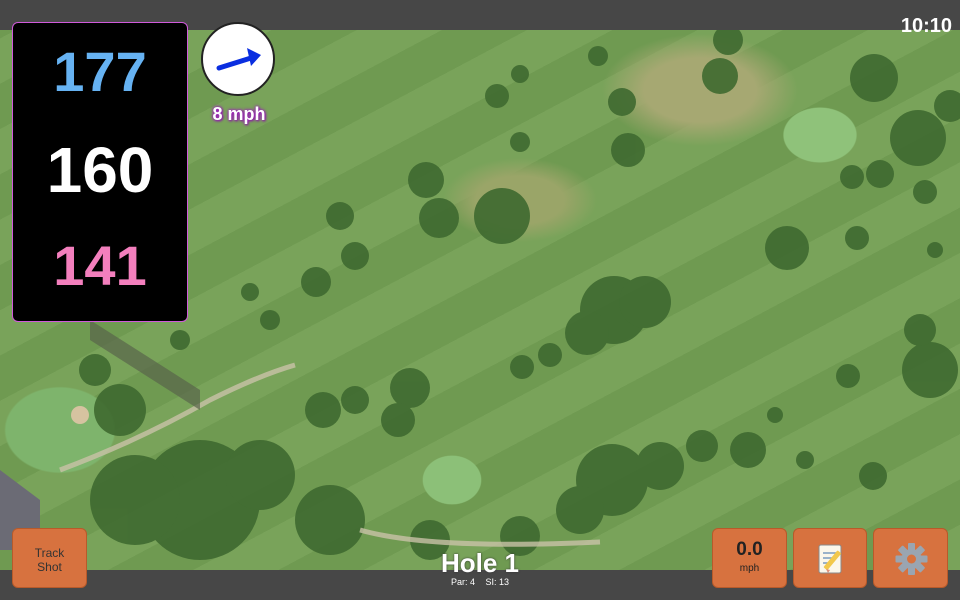  I want to click on gear-icon, so click(911, 559).